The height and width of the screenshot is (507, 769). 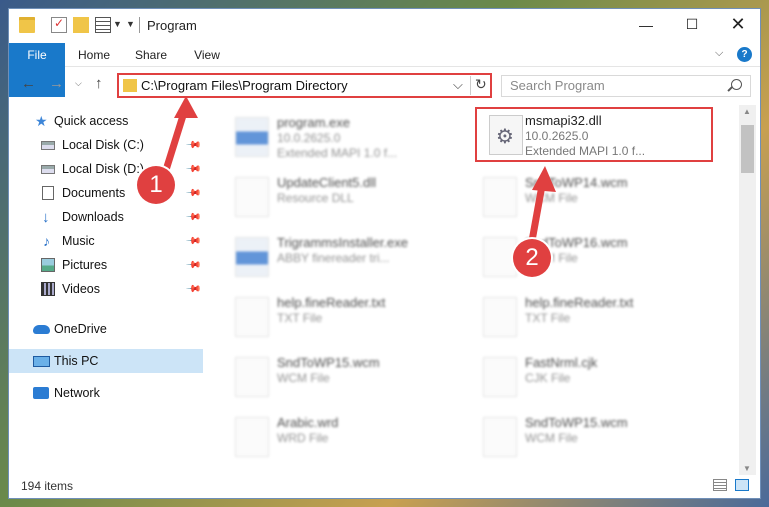 What do you see at coordinates (106, 265) in the screenshot?
I see `sidebar-item-pictures: Pictures 📌` at bounding box center [106, 265].